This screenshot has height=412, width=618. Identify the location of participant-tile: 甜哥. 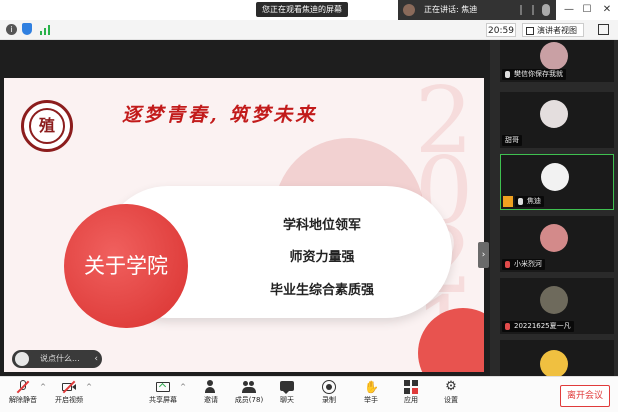
(557, 120).